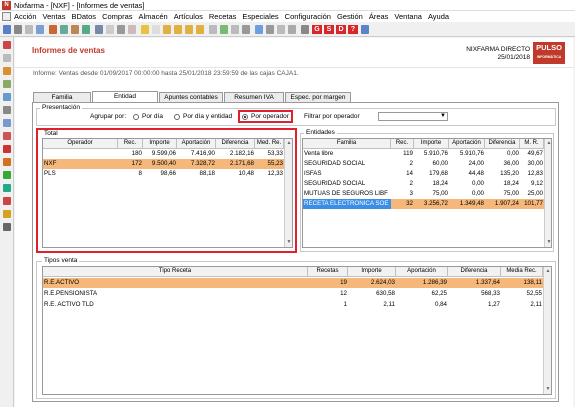 The image size is (575, 407). I want to click on table-cell: 7.328,72, so click(196, 164).